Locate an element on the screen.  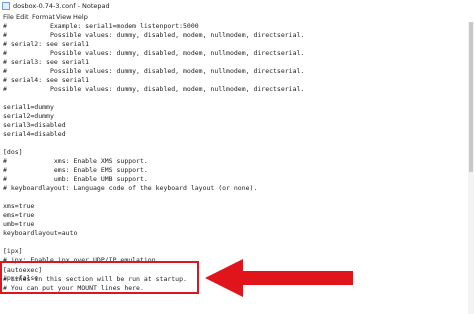
menu-view: View is located at coordinates (63, 17).